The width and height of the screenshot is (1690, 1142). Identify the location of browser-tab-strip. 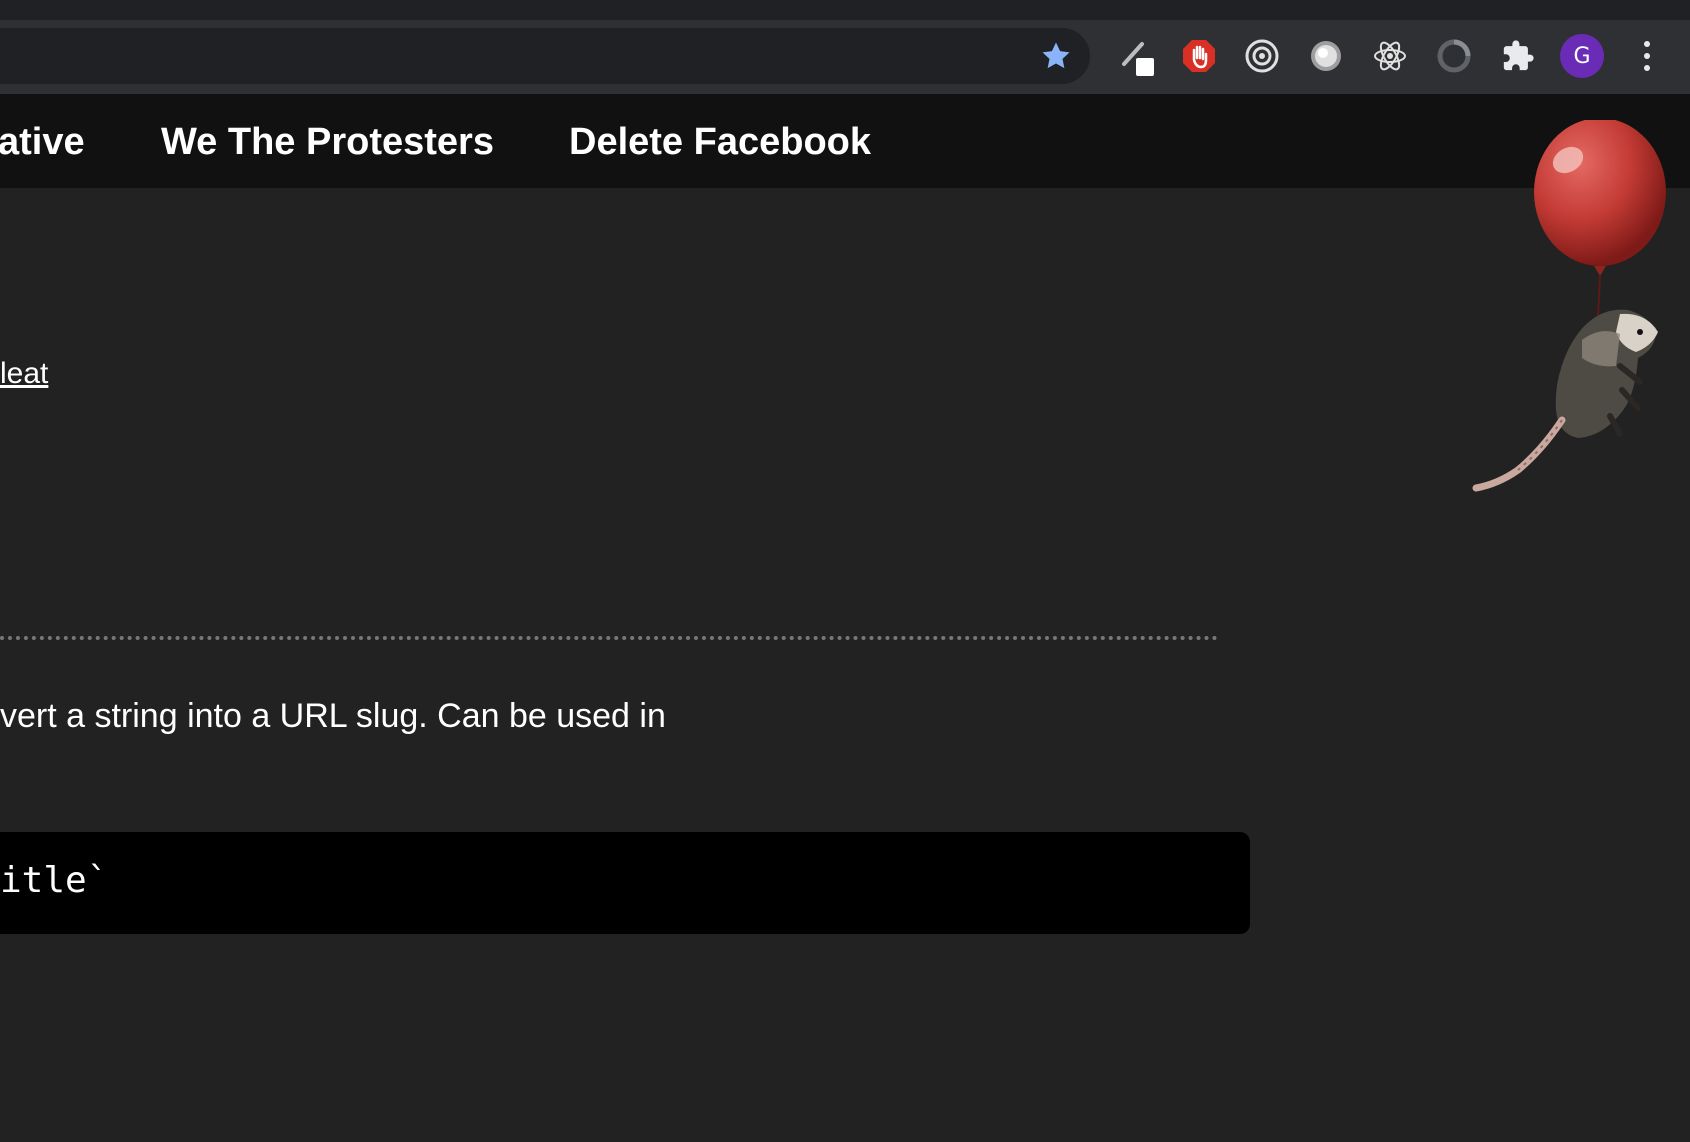
(845, 10).